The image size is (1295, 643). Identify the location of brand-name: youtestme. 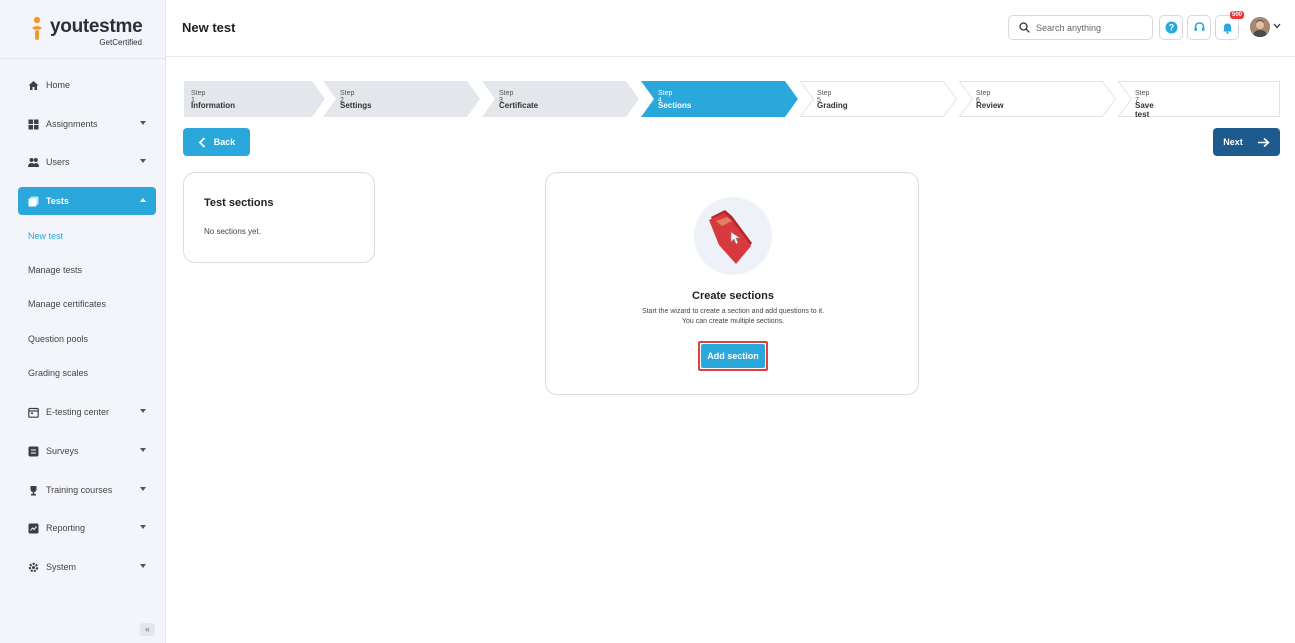
(96, 26).